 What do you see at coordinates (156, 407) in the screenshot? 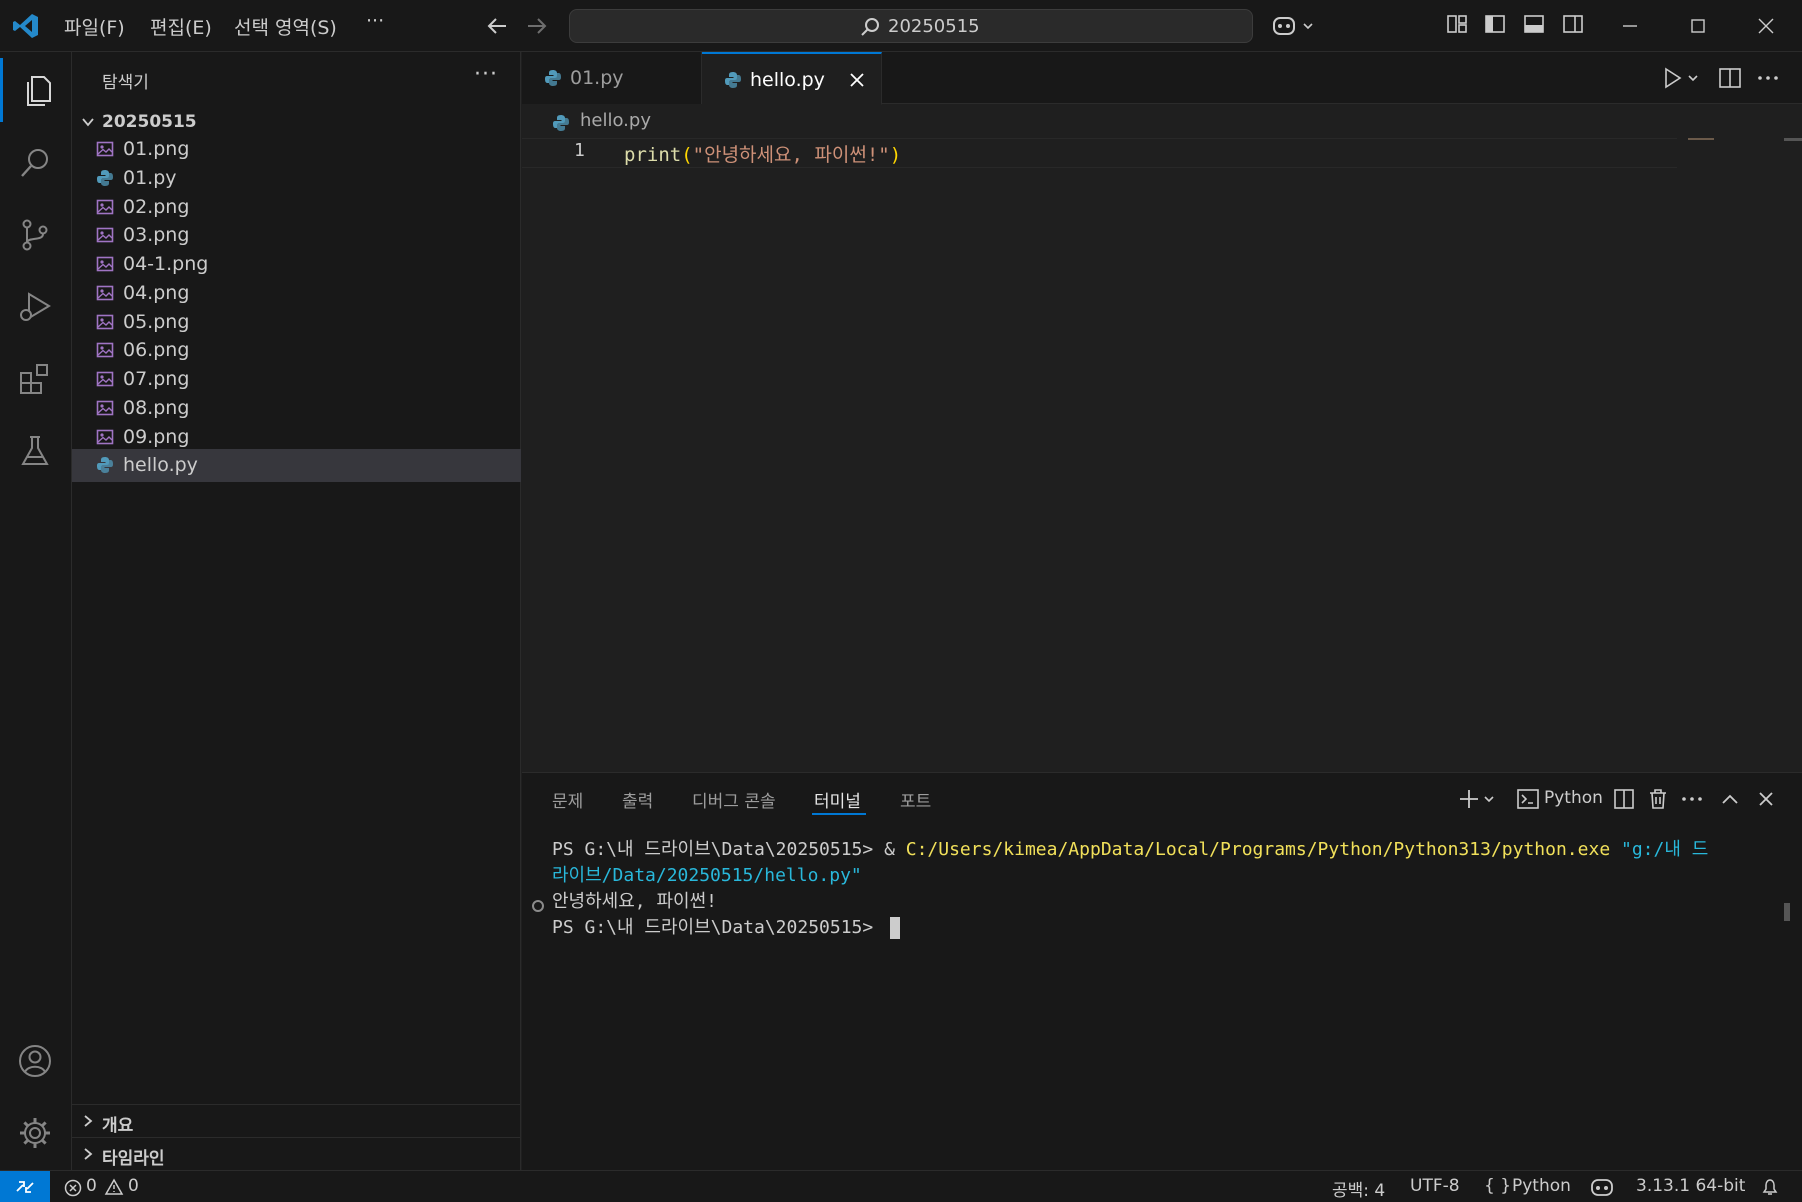
I see `file-name: 08.png` at bounding box center [156, 407].